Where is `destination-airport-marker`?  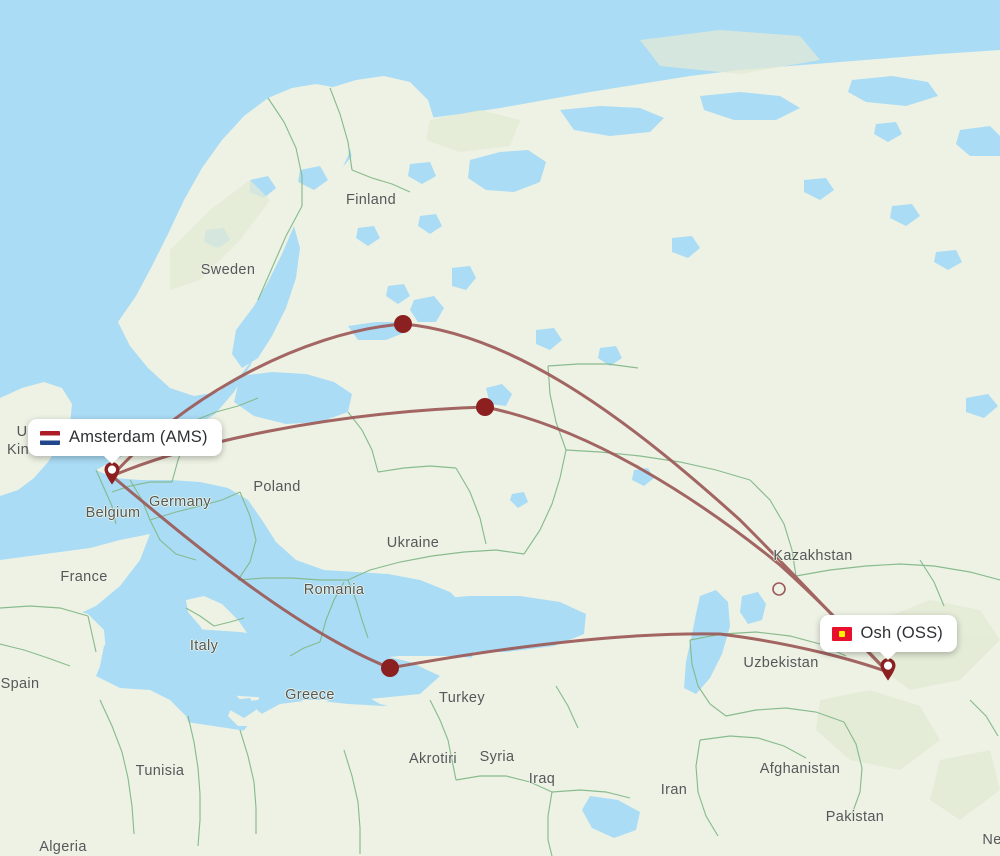
destination-airport-marker is located at coordinates (888, 669).